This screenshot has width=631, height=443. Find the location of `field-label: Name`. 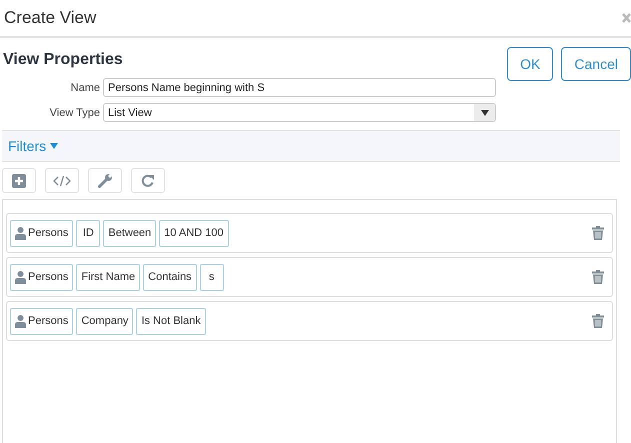

field-label: Name is located at coordinates (85, 88).